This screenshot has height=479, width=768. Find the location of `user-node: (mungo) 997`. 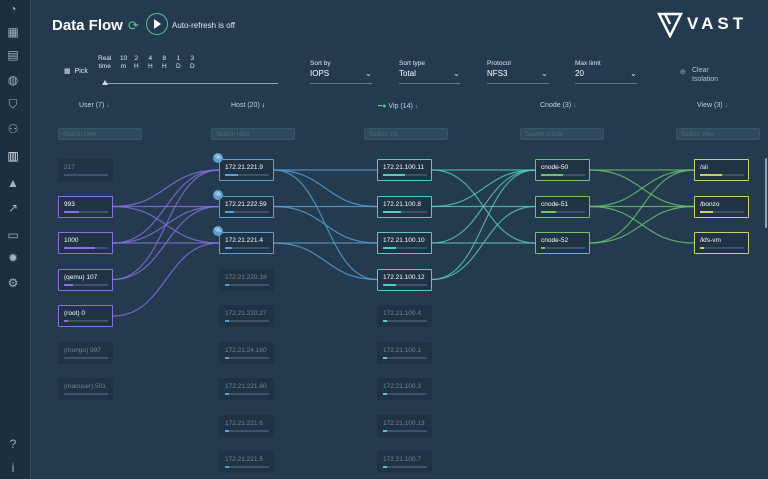

user-node: (mungo) 997 is located at coordinates (85, 352).